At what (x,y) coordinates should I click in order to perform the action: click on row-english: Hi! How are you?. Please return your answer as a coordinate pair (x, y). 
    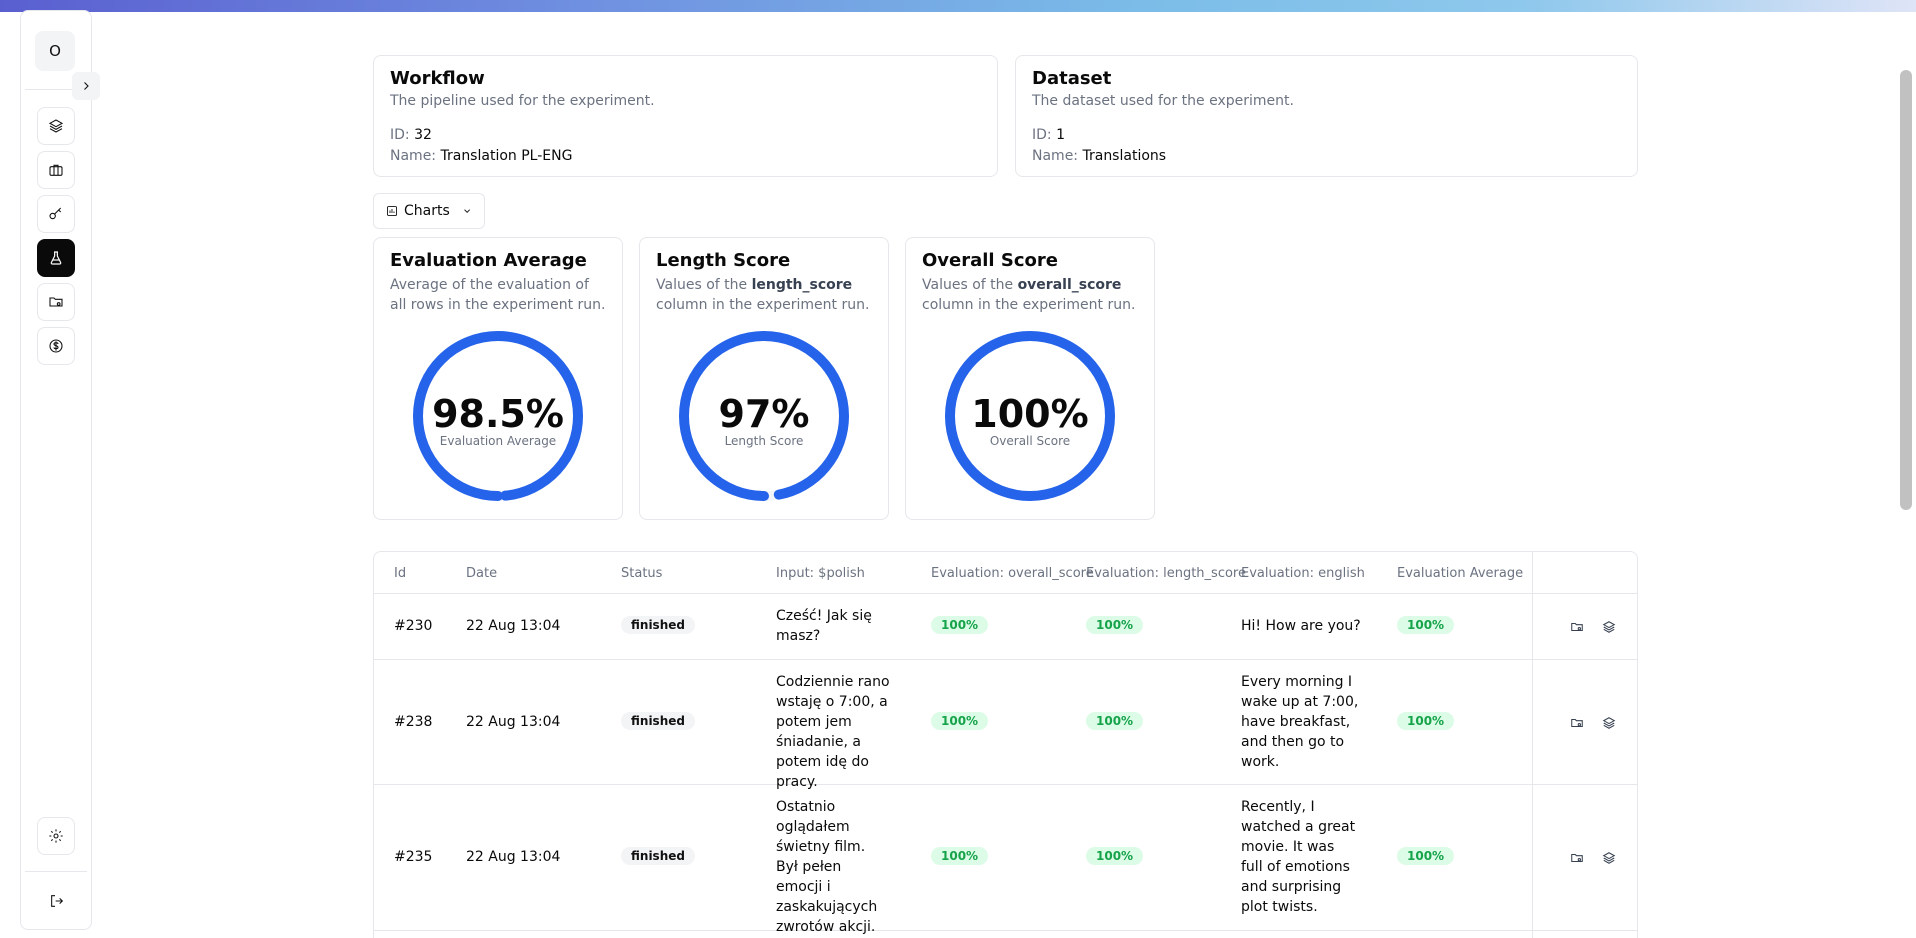
    Looking at the image, I should click on (1301, 626).